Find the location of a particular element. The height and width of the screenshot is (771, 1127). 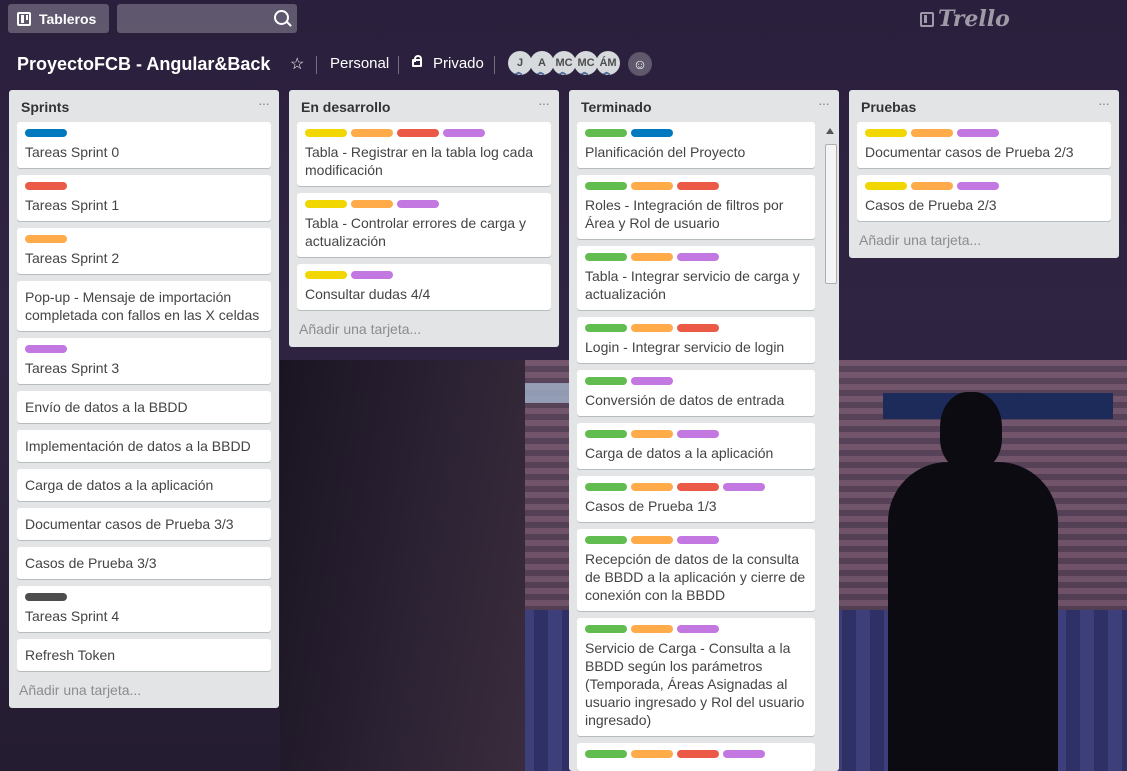

boards-button: Tableros is located at coordinates (58, 18).